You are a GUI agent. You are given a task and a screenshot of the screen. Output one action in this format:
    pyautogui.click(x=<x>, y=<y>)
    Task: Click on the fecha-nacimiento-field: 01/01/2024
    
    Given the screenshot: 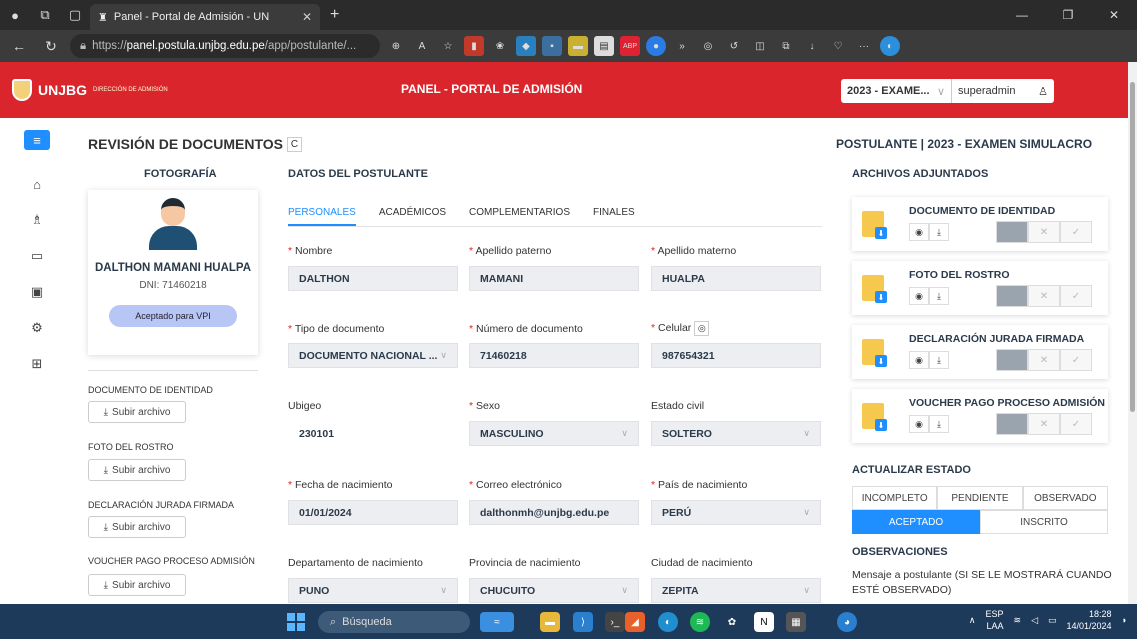 What is the action you would take?
    pyautogui.click(x=373, y=512)
    